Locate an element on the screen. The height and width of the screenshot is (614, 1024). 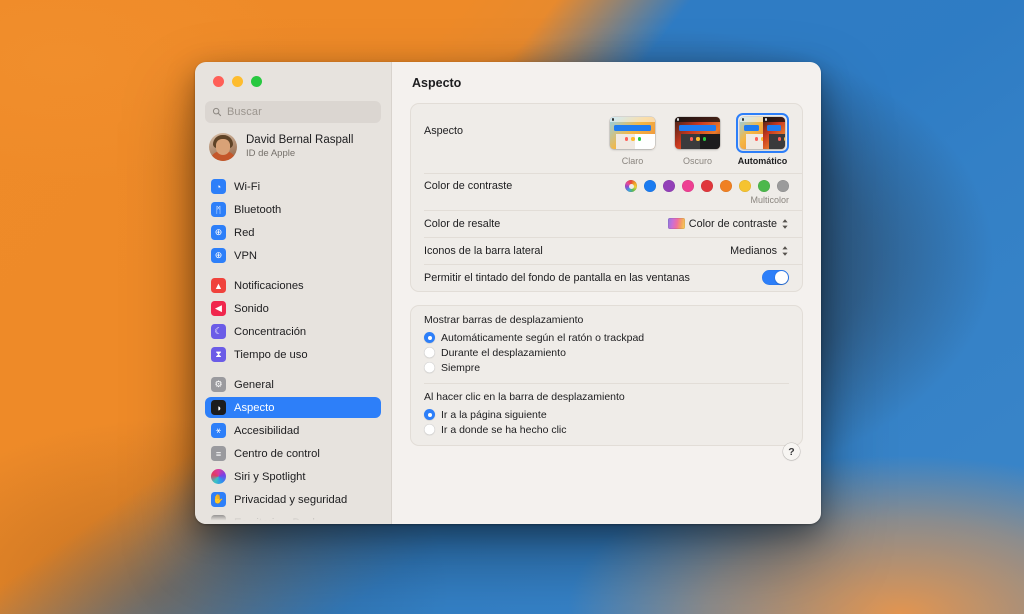
show-scrollbars-option: Durante el desplazamiento is located at coordinates (606, 352).